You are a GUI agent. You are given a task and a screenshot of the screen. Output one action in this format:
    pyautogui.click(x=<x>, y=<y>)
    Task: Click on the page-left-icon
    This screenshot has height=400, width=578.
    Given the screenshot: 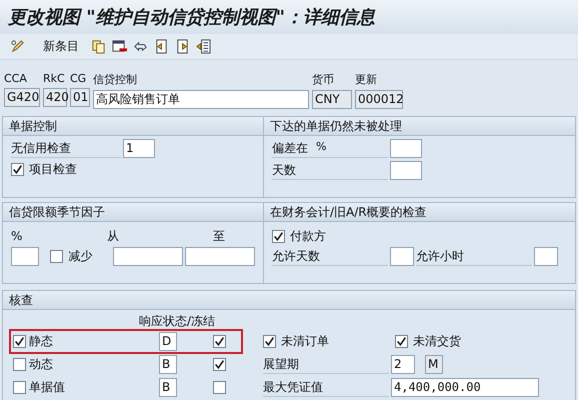 What is the action you would take?
    pyautogui.click(x=161, y=46)
    